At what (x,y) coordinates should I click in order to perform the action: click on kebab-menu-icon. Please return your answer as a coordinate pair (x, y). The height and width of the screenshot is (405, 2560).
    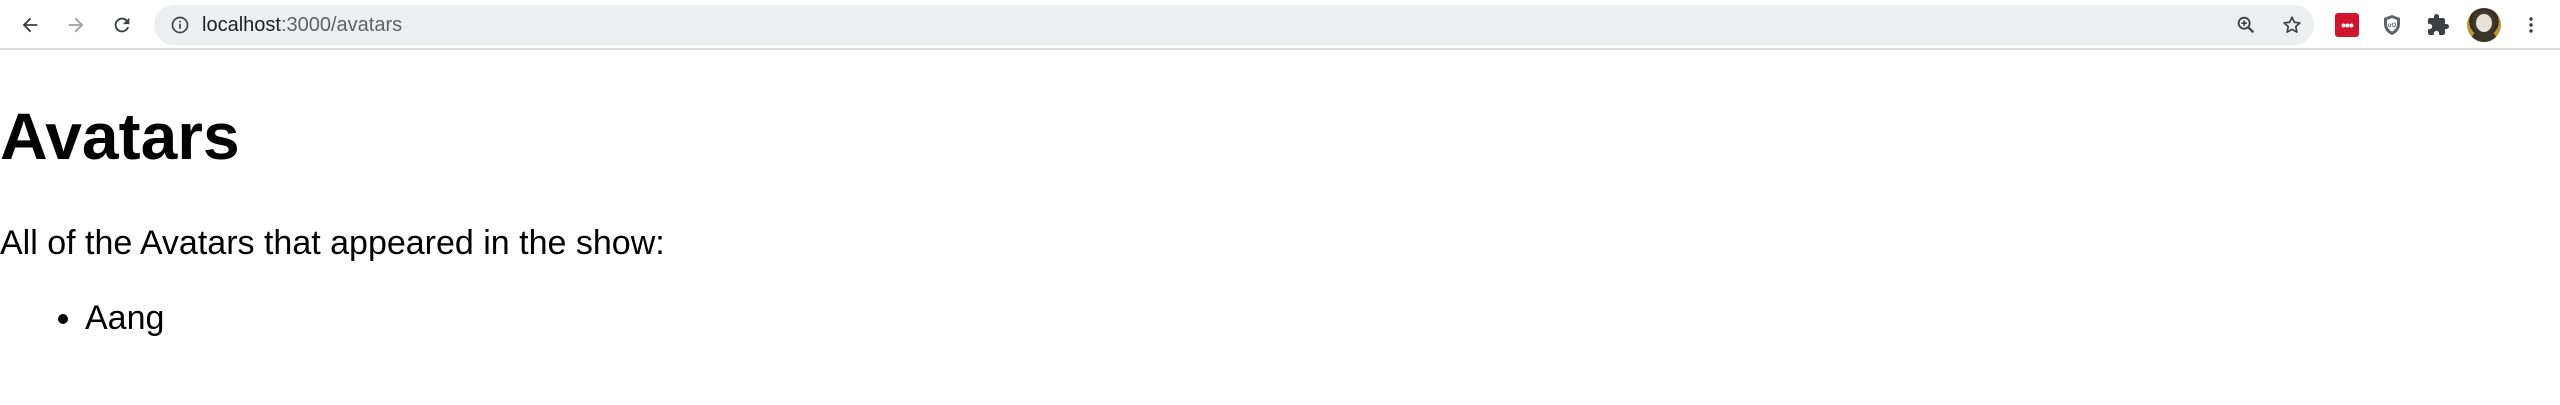
    Looking at the image, I should click on (2531, 25).